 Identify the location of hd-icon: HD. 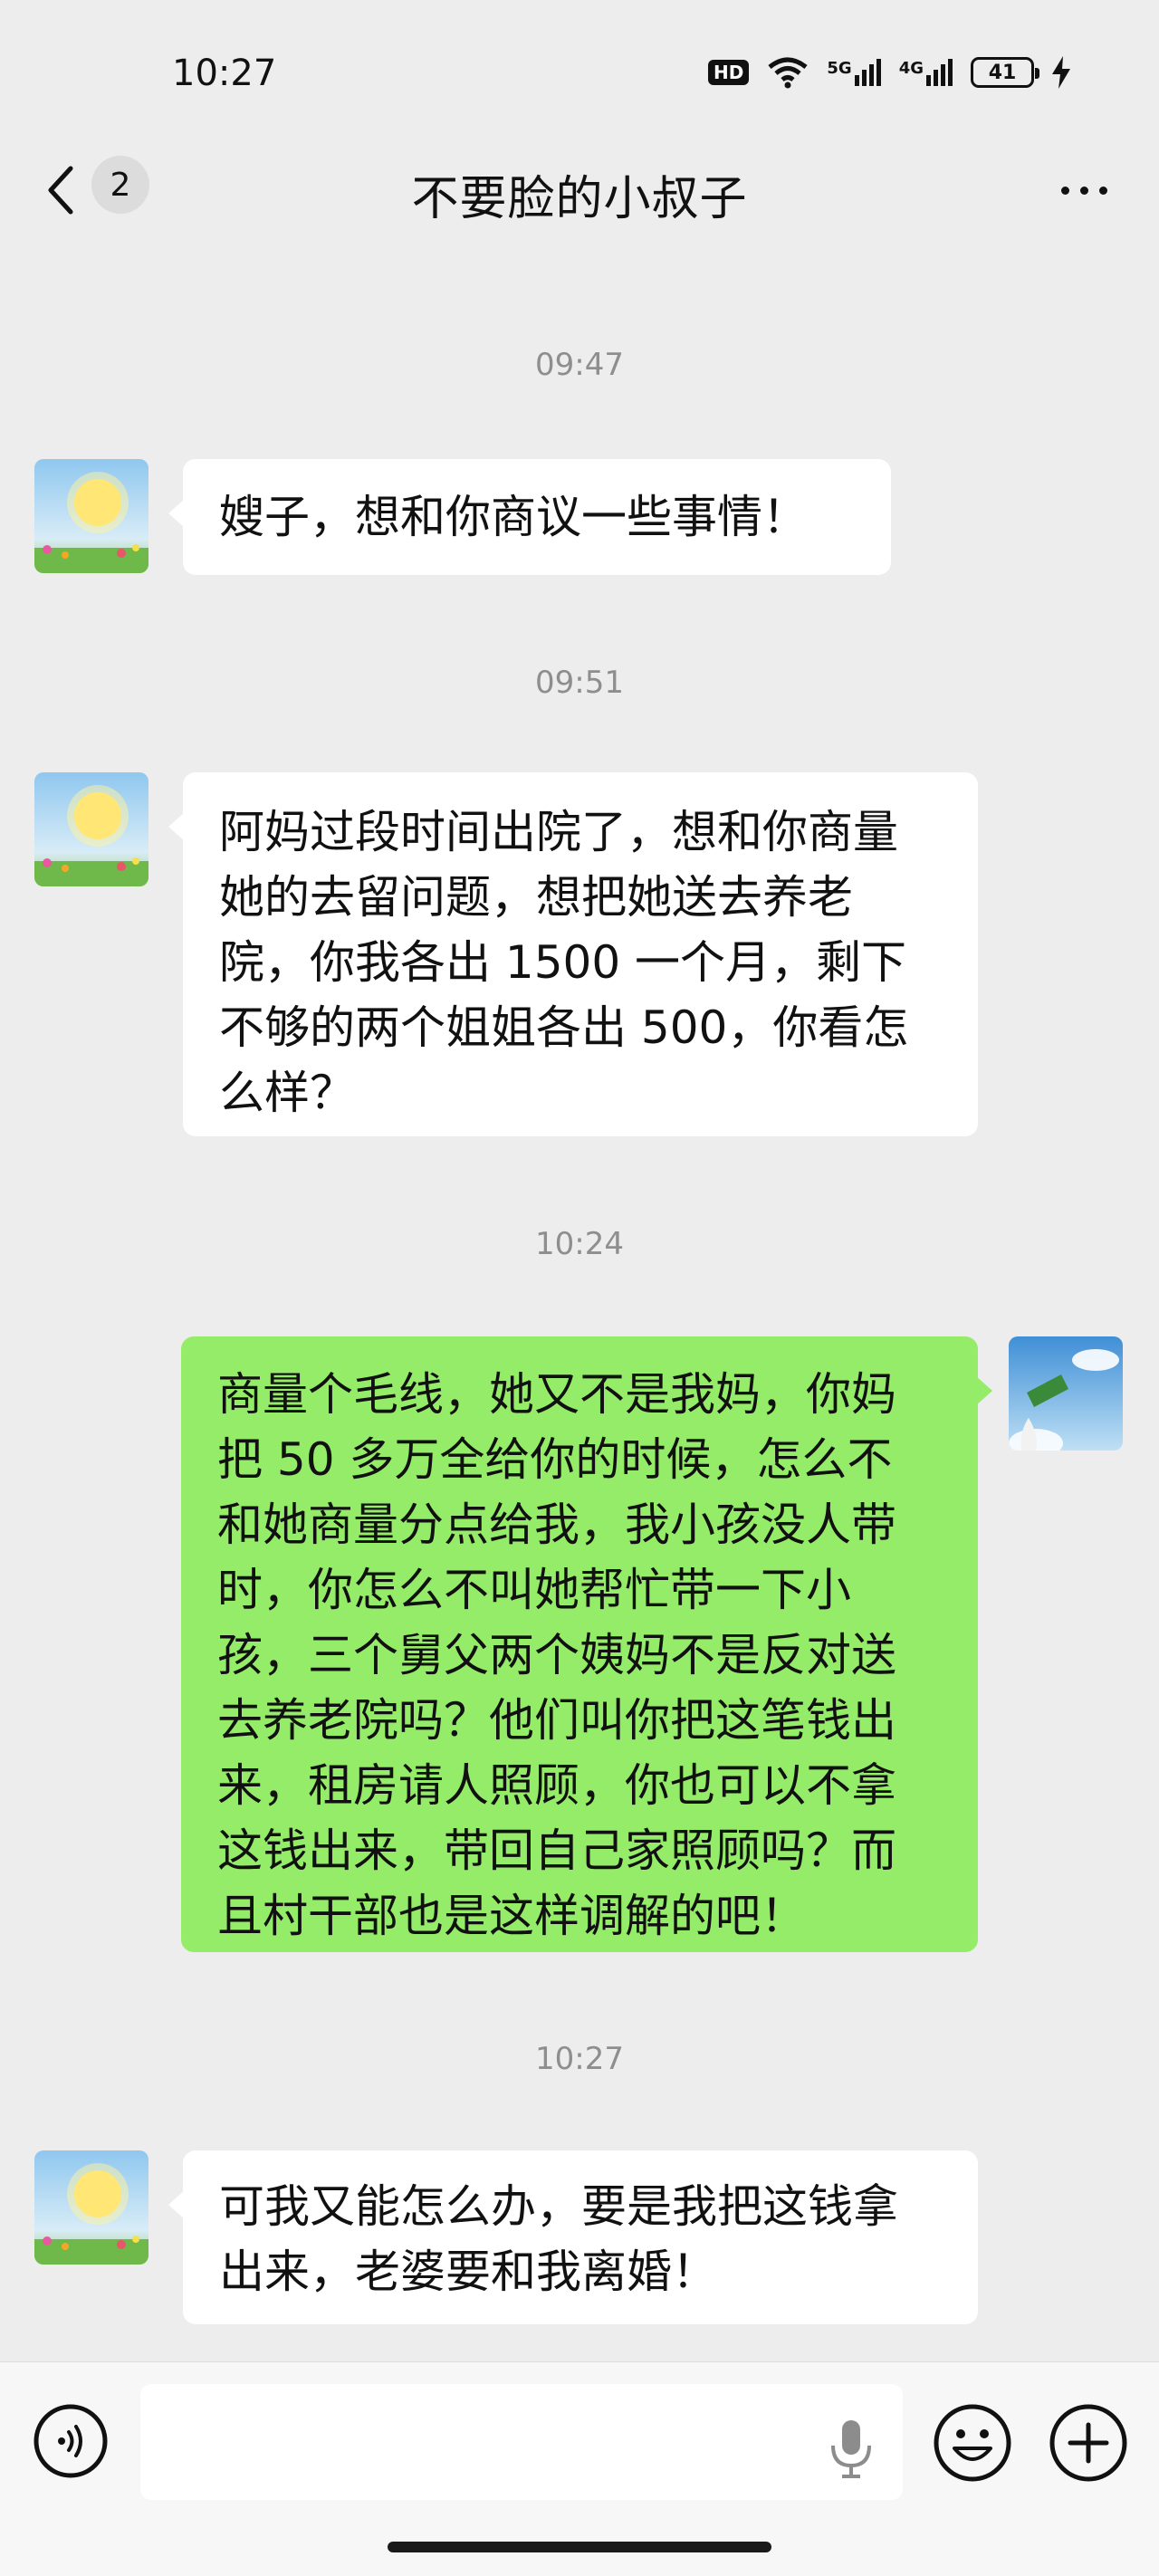
(729, 72).